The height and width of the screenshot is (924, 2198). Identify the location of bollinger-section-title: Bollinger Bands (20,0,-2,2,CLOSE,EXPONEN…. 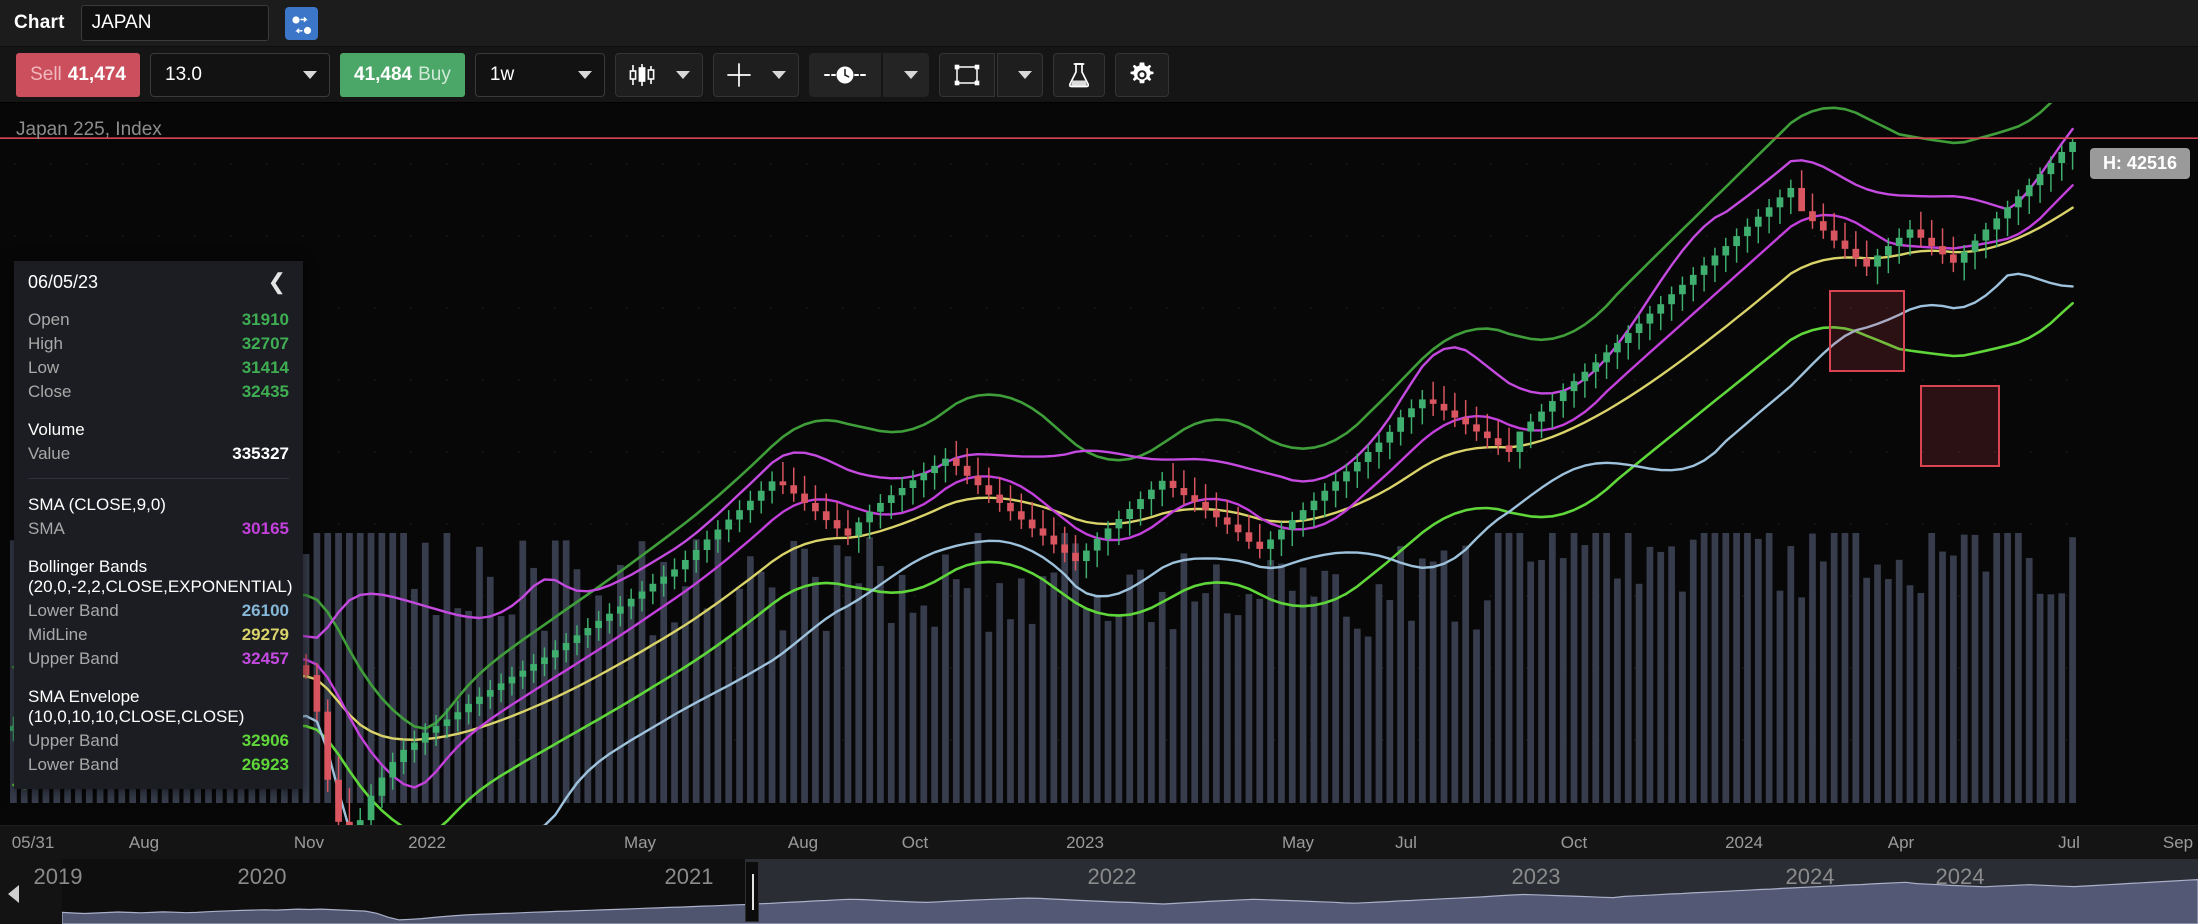
(160, 577).